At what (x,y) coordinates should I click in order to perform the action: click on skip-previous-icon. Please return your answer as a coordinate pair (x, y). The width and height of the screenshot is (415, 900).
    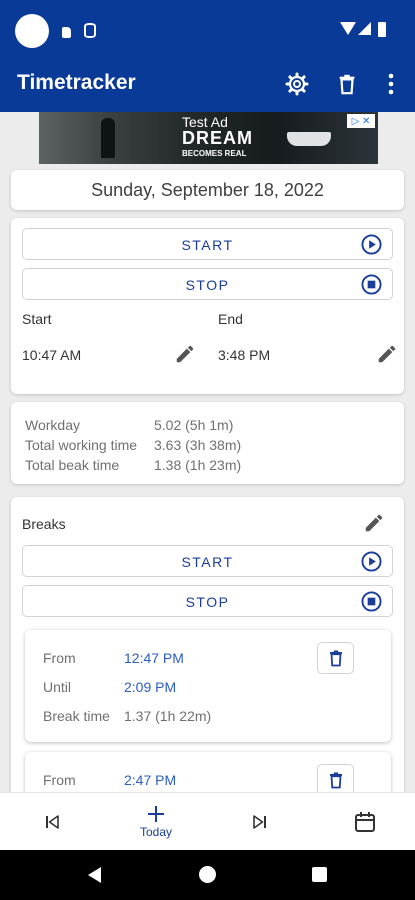
    Looking at the image, I should click on (52, 822).